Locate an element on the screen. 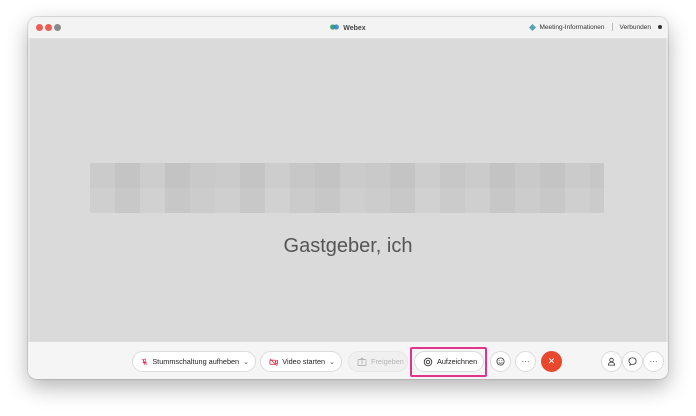  end-meeting-button: ✕ is located at coordinates (551, 361).